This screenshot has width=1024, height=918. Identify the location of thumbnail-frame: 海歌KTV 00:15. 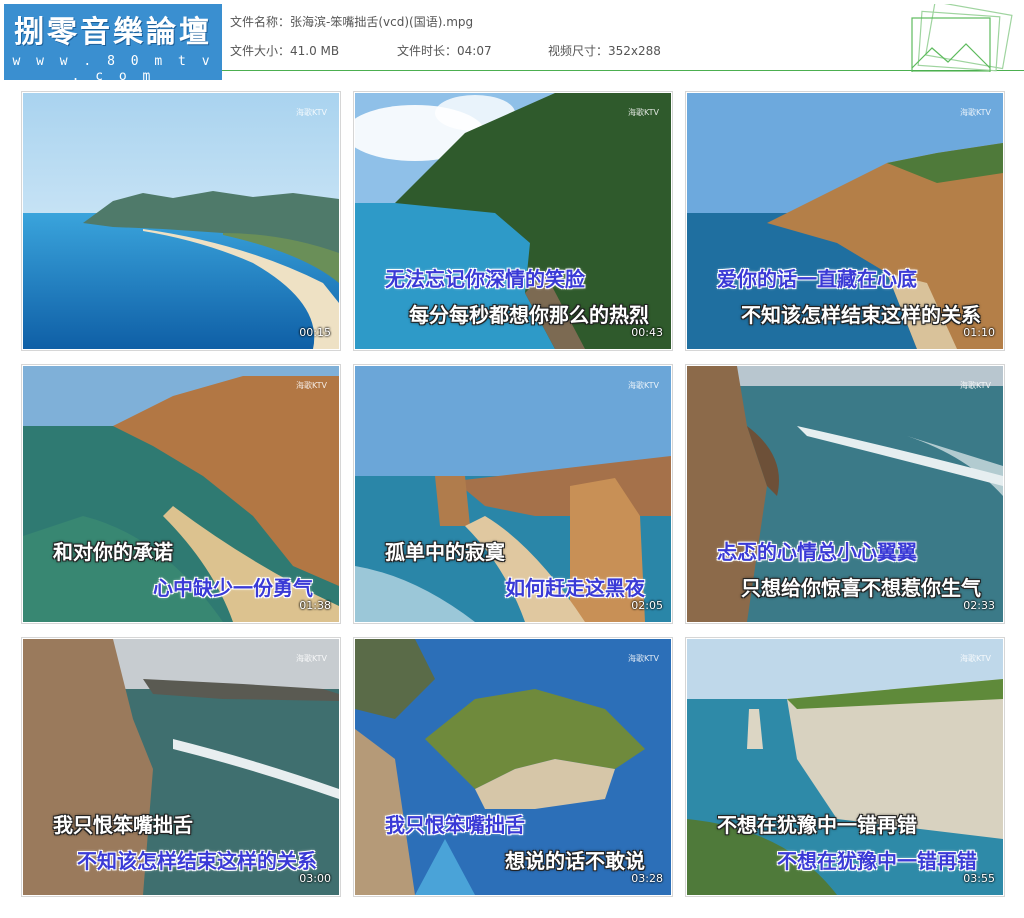
(181, 221).